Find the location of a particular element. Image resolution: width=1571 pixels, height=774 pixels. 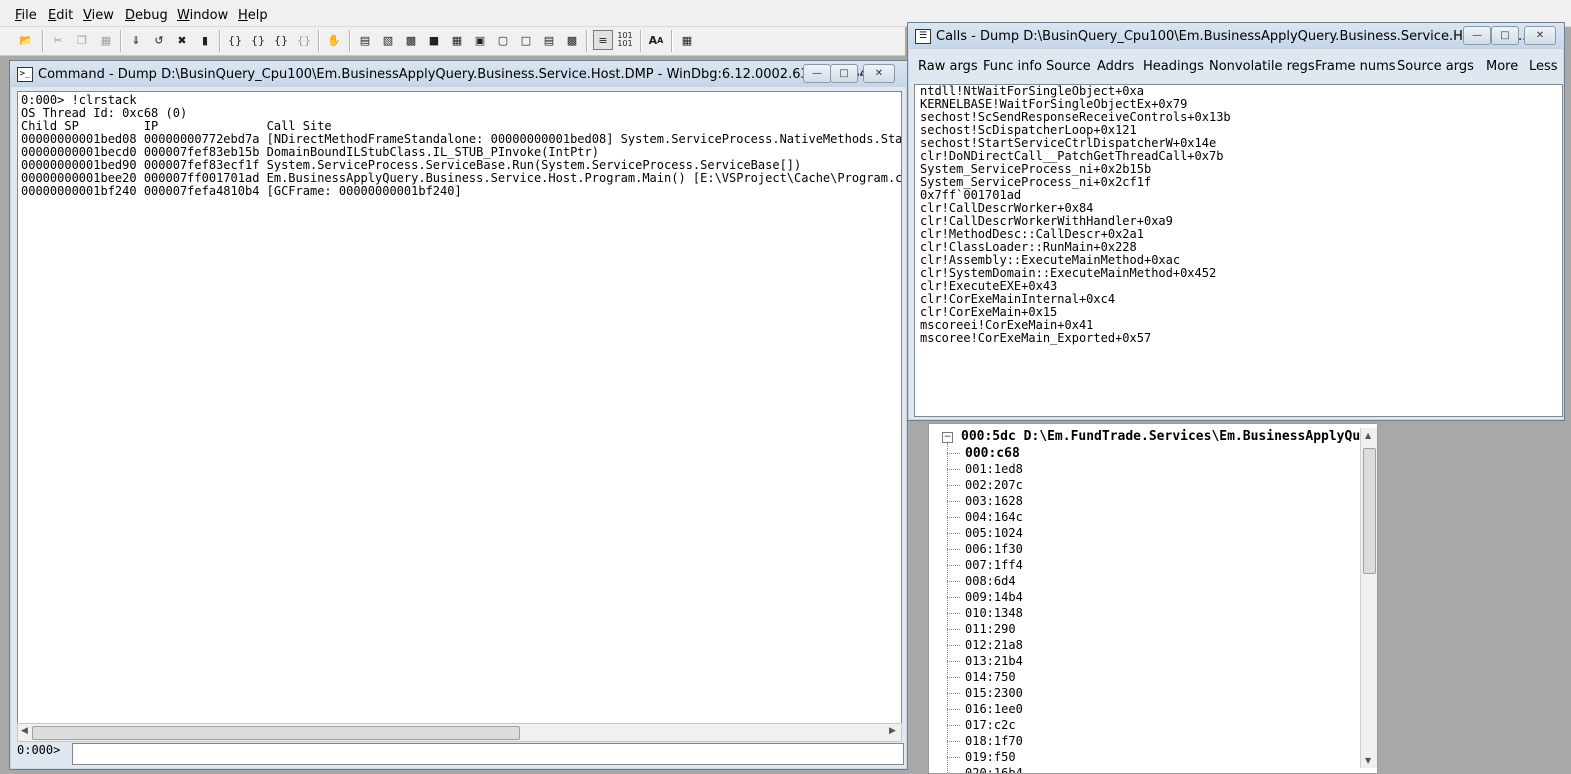

frame-nums-button: Frame nums is located at coordinates (1355, 66).